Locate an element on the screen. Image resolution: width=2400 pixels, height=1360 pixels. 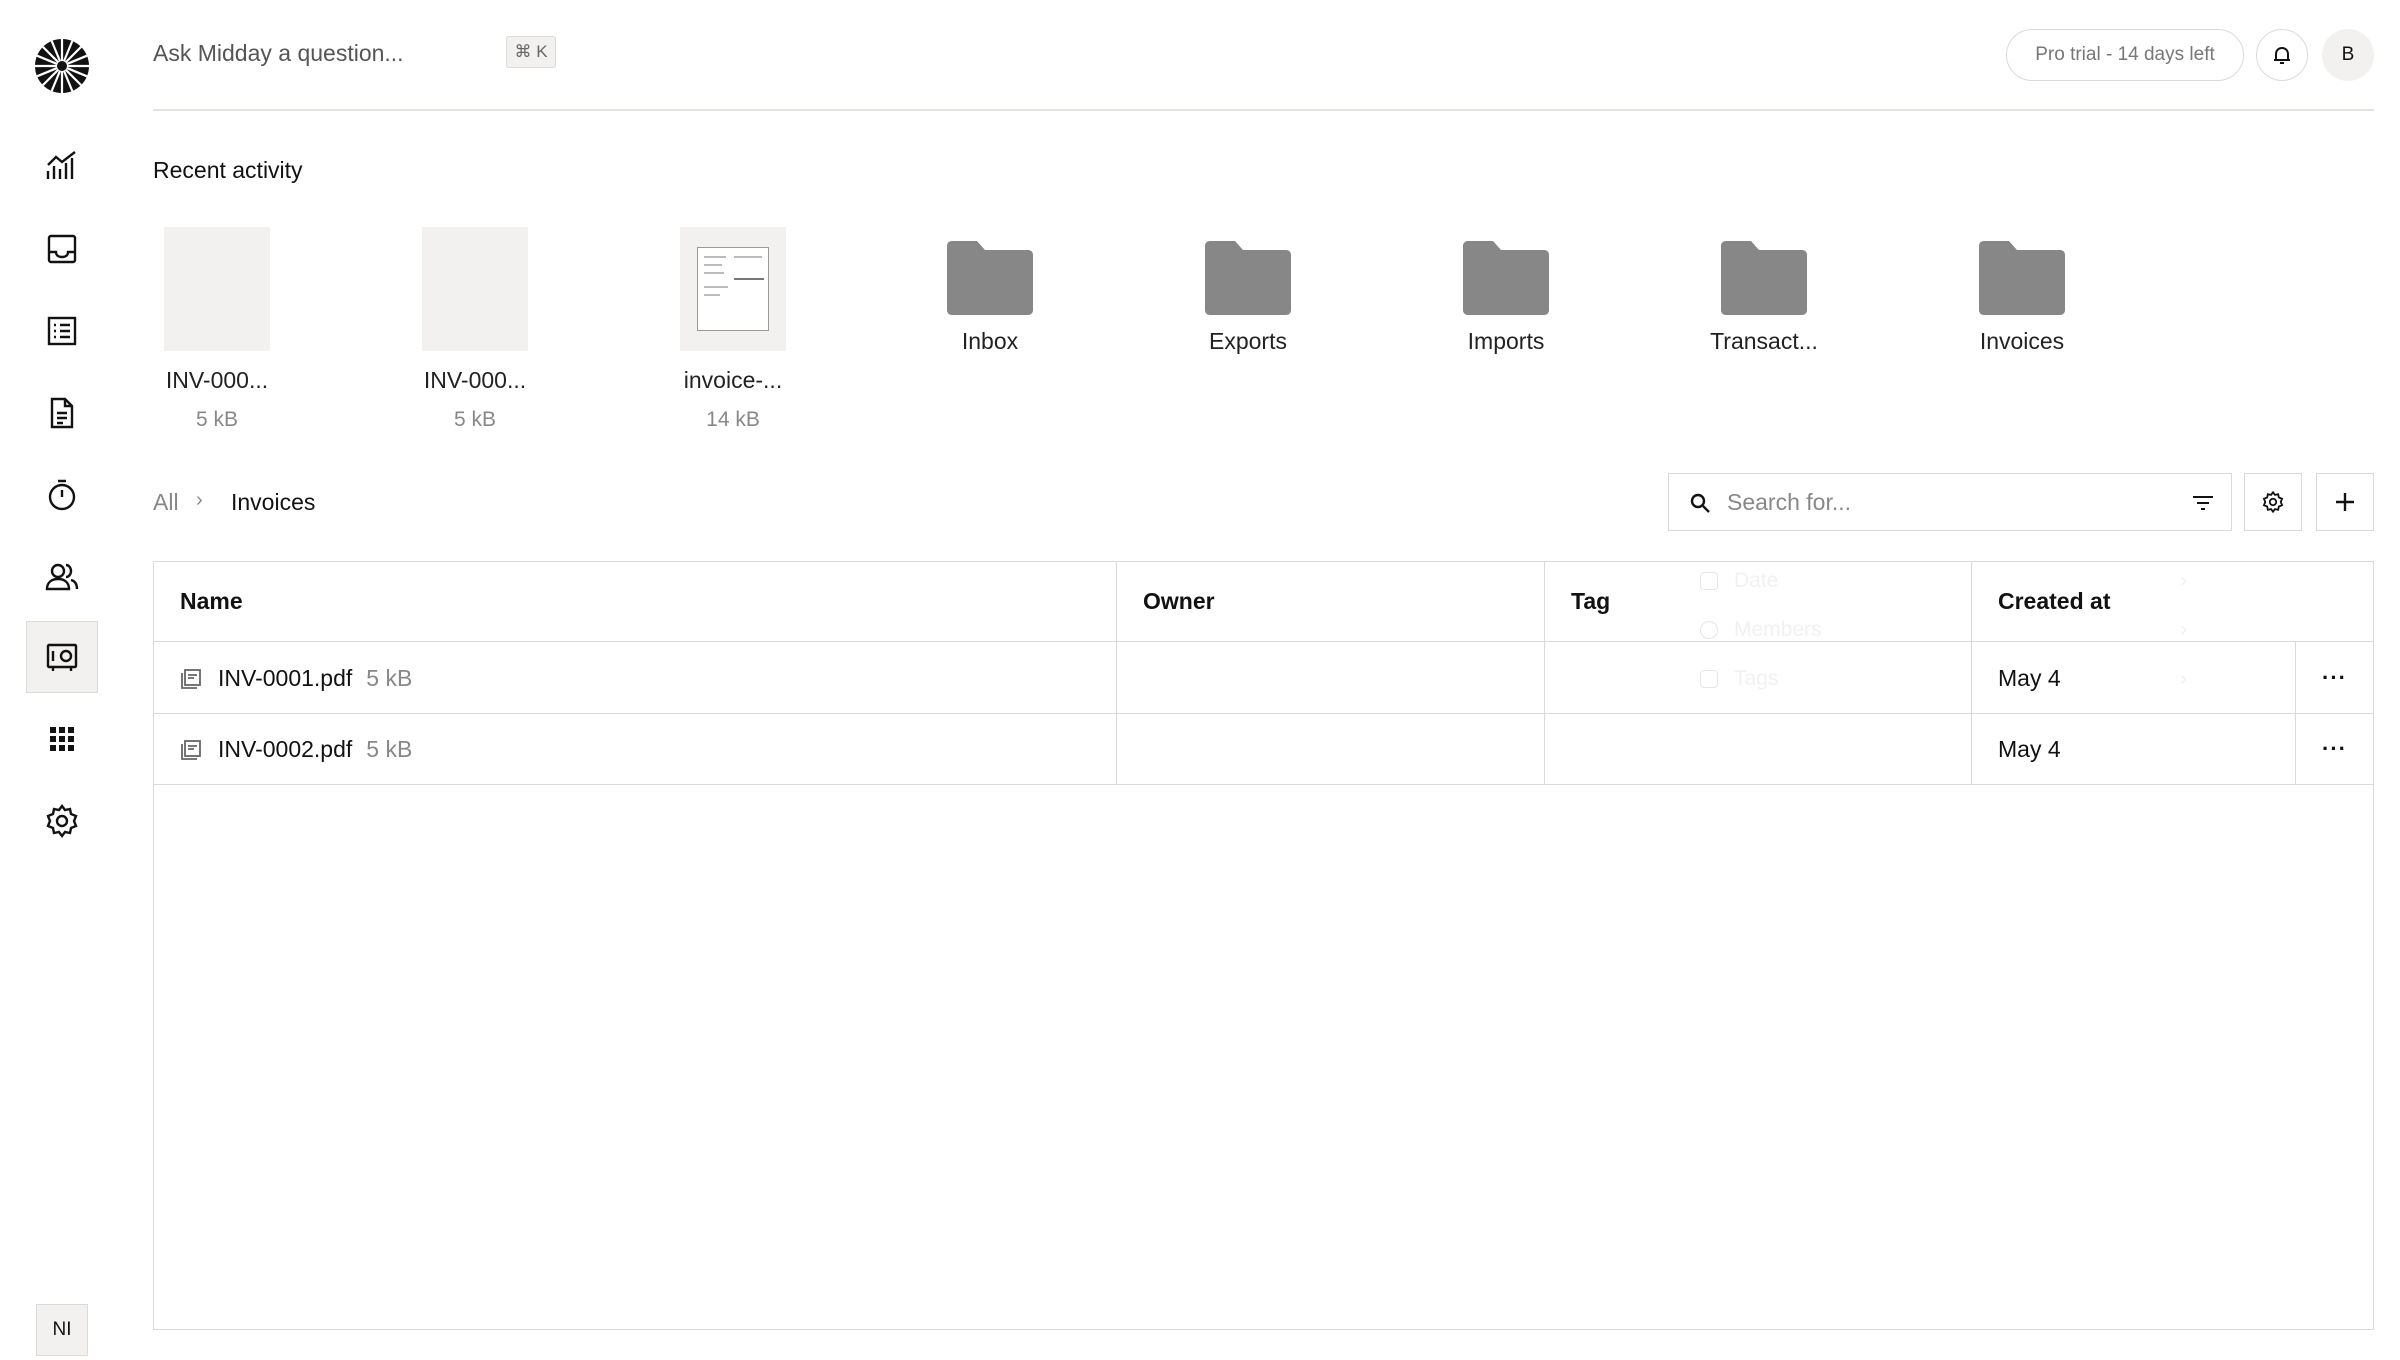
bell-icon is located at coordinates (2282, 55).